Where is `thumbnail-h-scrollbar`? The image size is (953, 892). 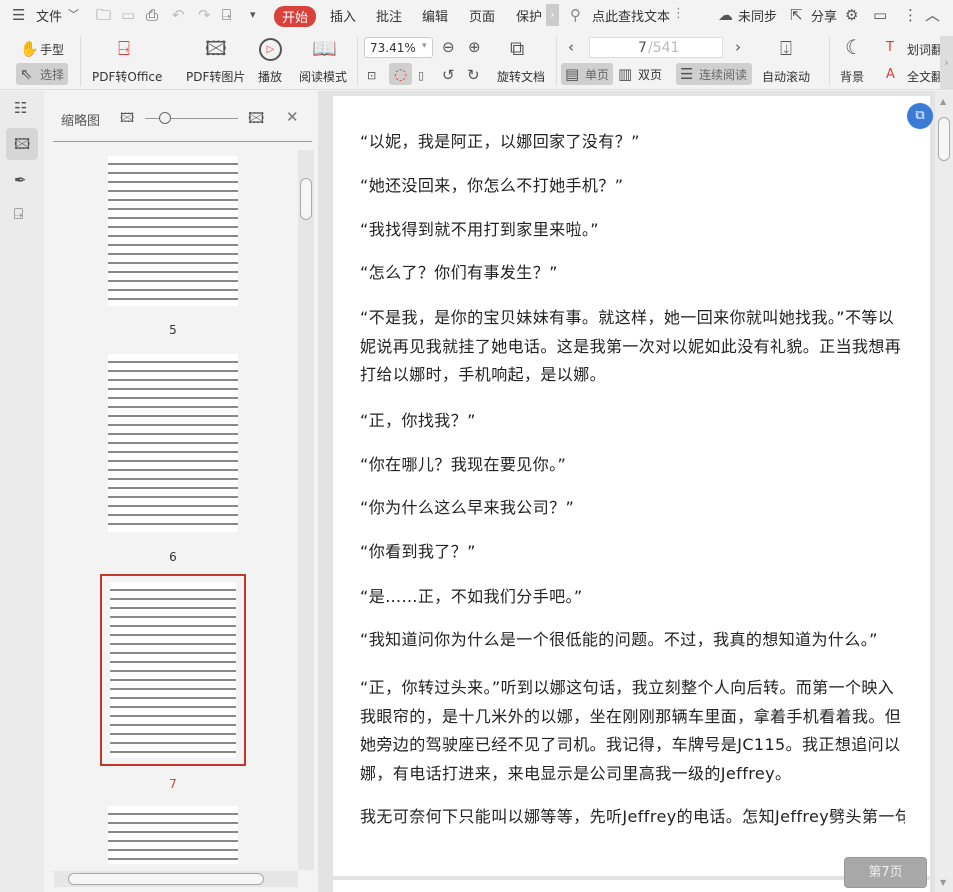 thumbnail-h-scrollbar is located at coordinates (176, 879).